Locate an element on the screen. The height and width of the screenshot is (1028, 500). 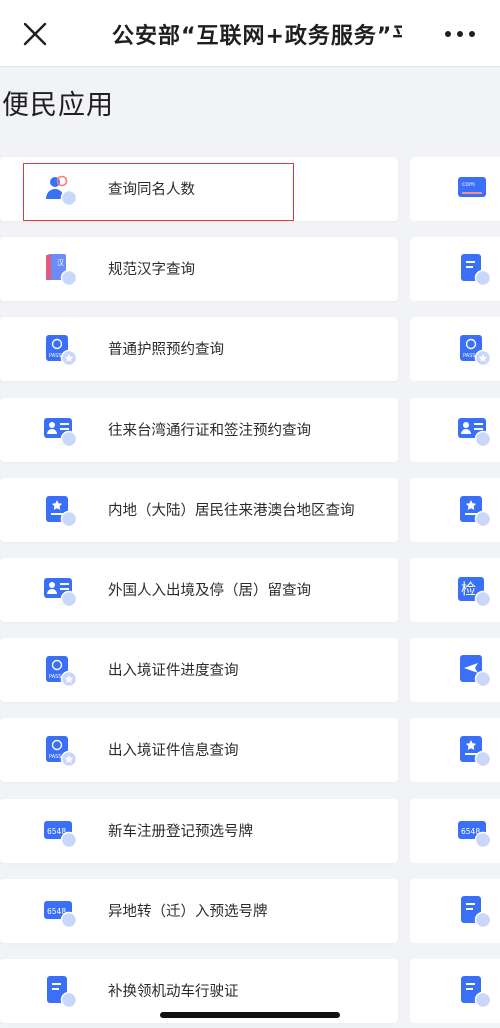
service-card: 汉 规范汉字查询 is located at coordinates (199, 269).